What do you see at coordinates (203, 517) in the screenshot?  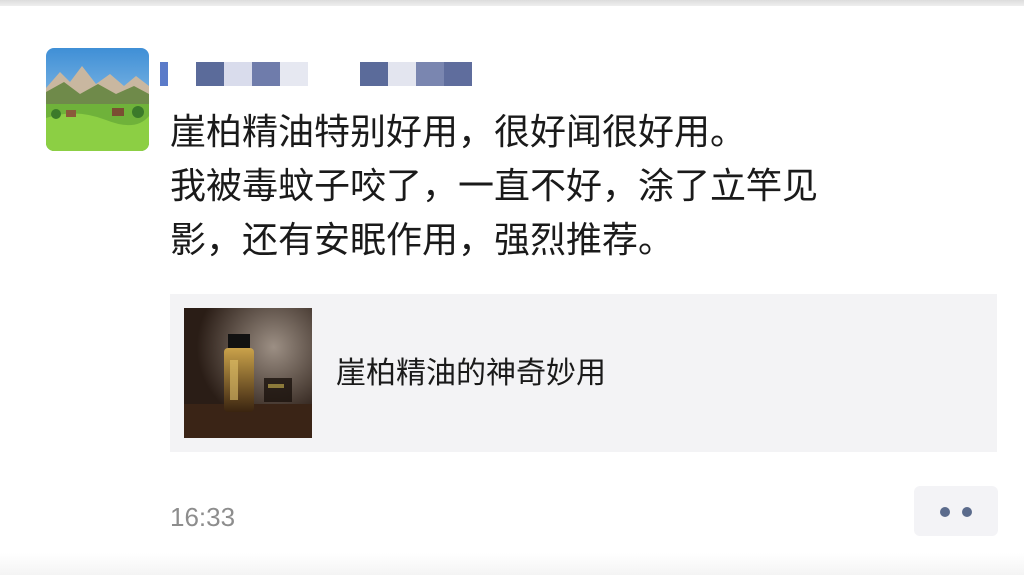 I see `post-timestamp: 16:33` at bounding box center [203, 517].